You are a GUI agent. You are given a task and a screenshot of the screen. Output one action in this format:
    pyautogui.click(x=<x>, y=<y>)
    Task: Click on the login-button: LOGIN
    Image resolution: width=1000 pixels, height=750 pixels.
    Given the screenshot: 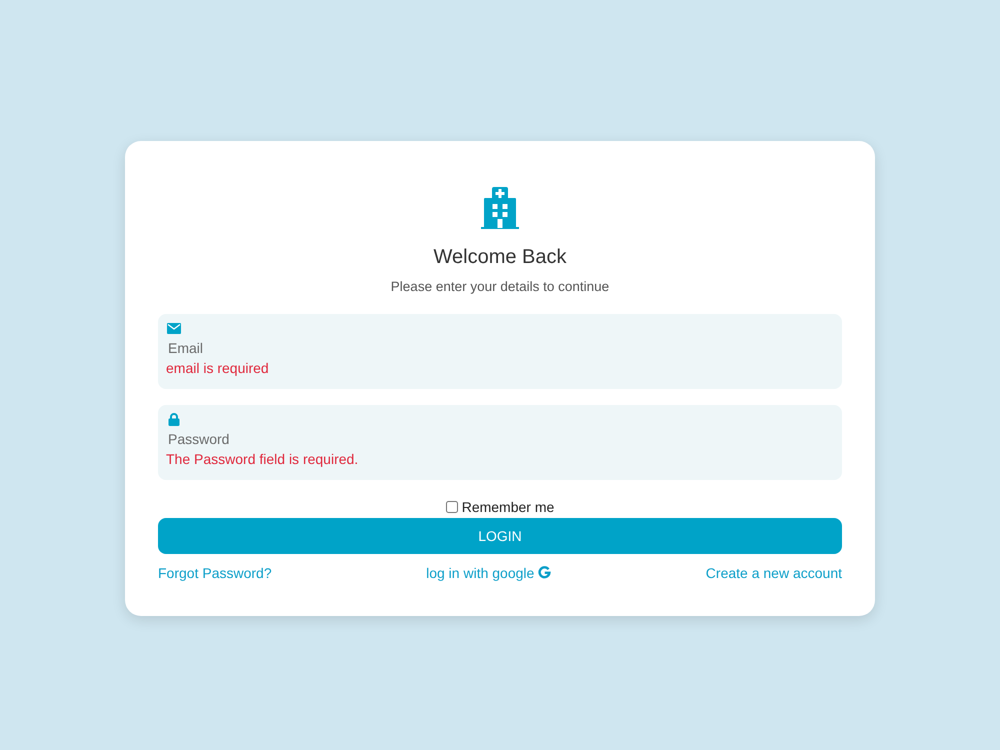 What is the action you would take?
    pyautogui.click(x=500, y=536)
    